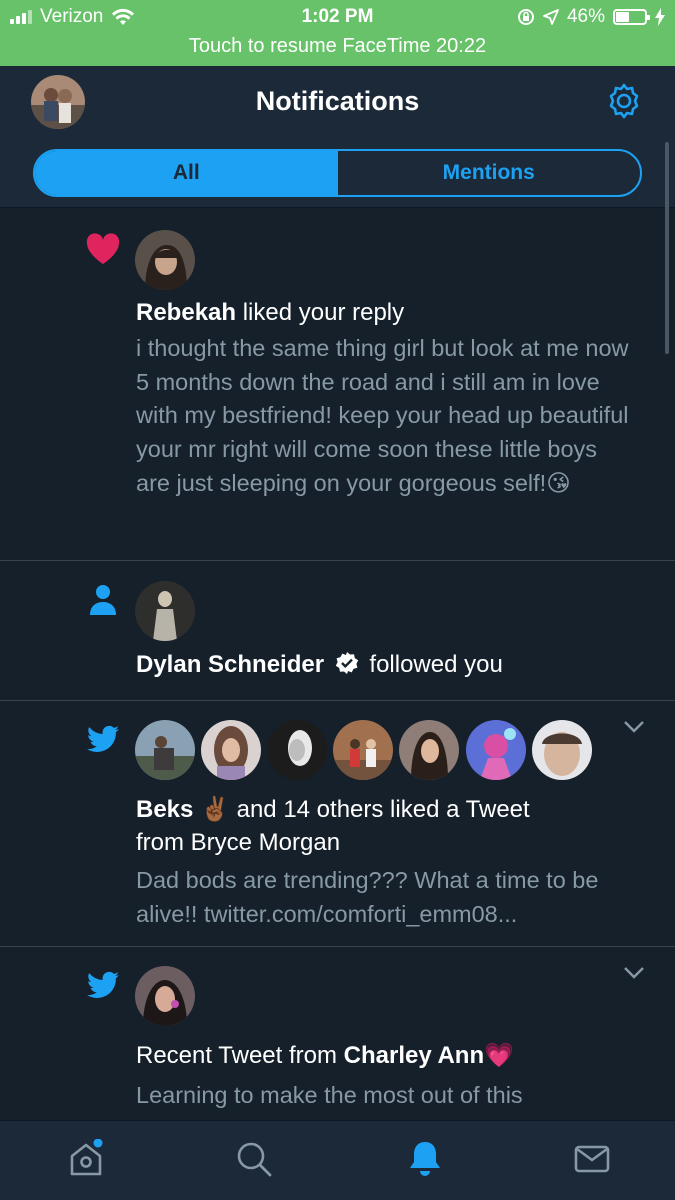  What do you see at coordinates (660, 17) in the screenshot?
I see `charging-bolt-icon` at bounding box center [660, 17].